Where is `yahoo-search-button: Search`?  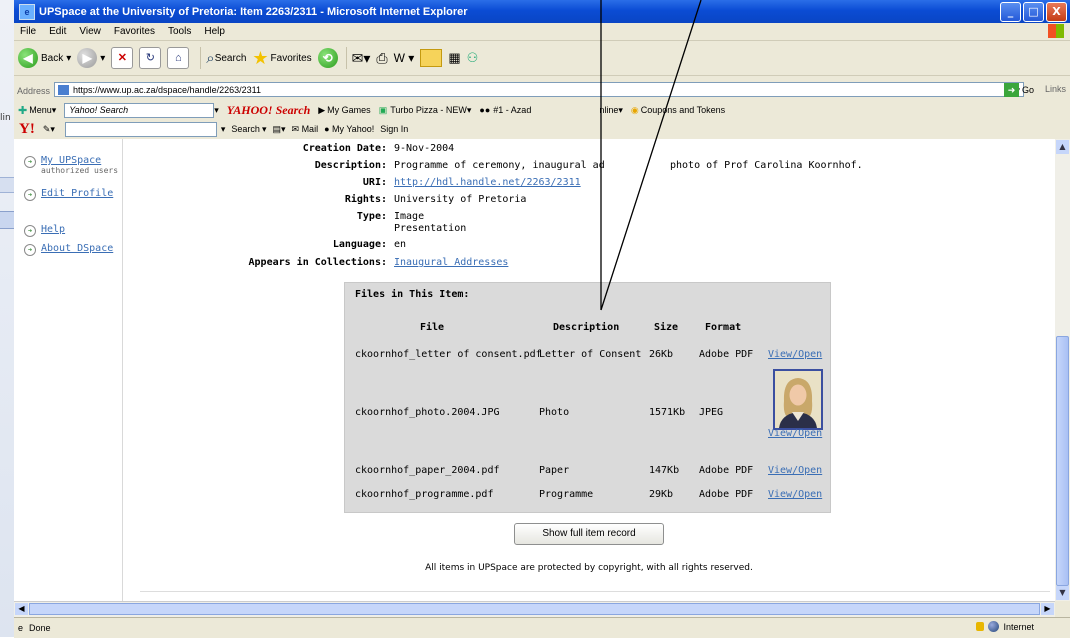
yahoo-search-button: Search is located at coordinates (245, 129).